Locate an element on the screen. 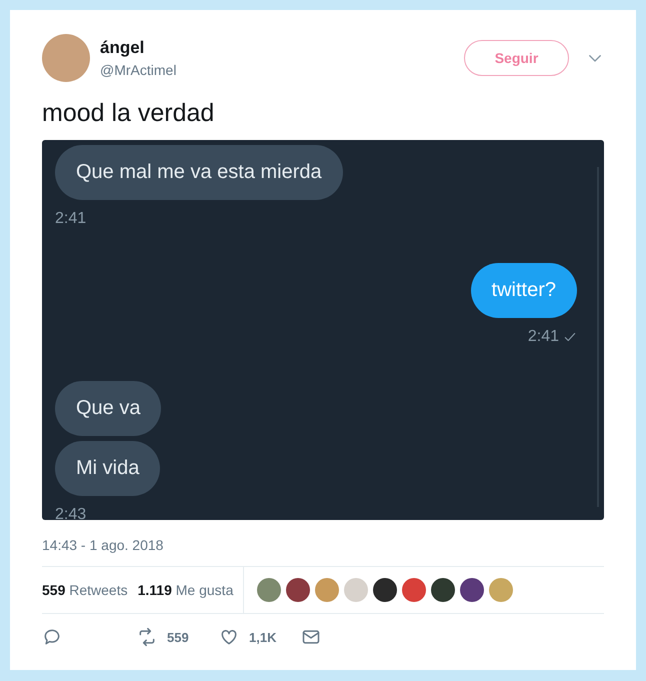  retweet-icon is located at coordinates (147, 637).